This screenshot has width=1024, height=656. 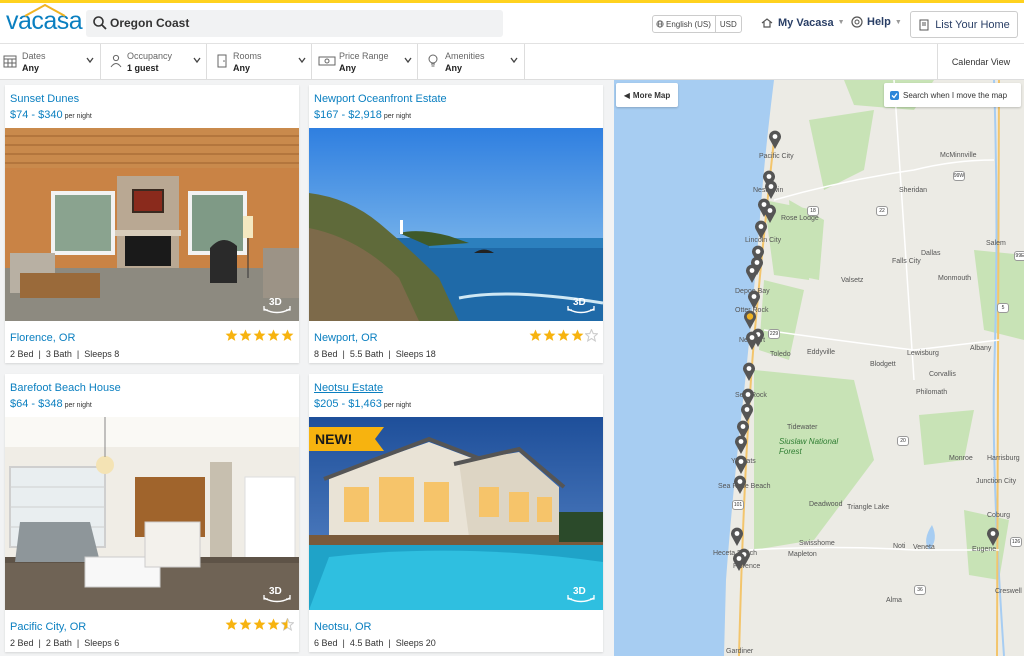 What do you see at coordinates (852, 280) in the screenshot?
I see `map-label: Valsetz` at bounding box center [852, 280].